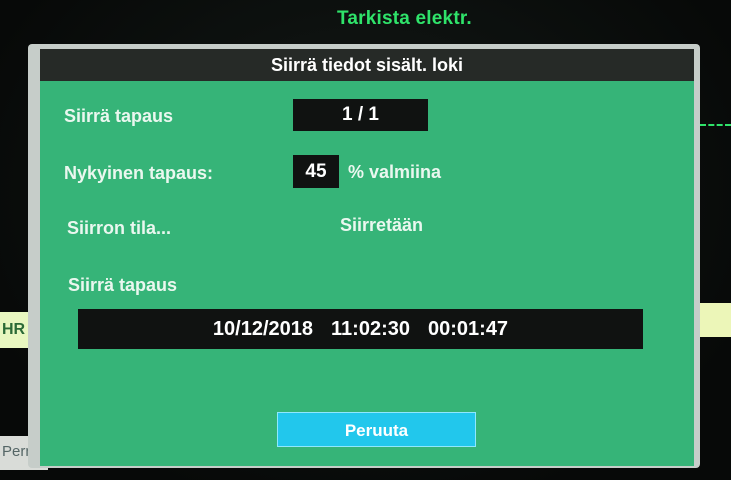 The width and height of the screenshot is (731, 480). What do you see at coordinates (395, 172) in the screenshot?
I see `progress-suffix: % valmiina` at bounding box center [395, 172].